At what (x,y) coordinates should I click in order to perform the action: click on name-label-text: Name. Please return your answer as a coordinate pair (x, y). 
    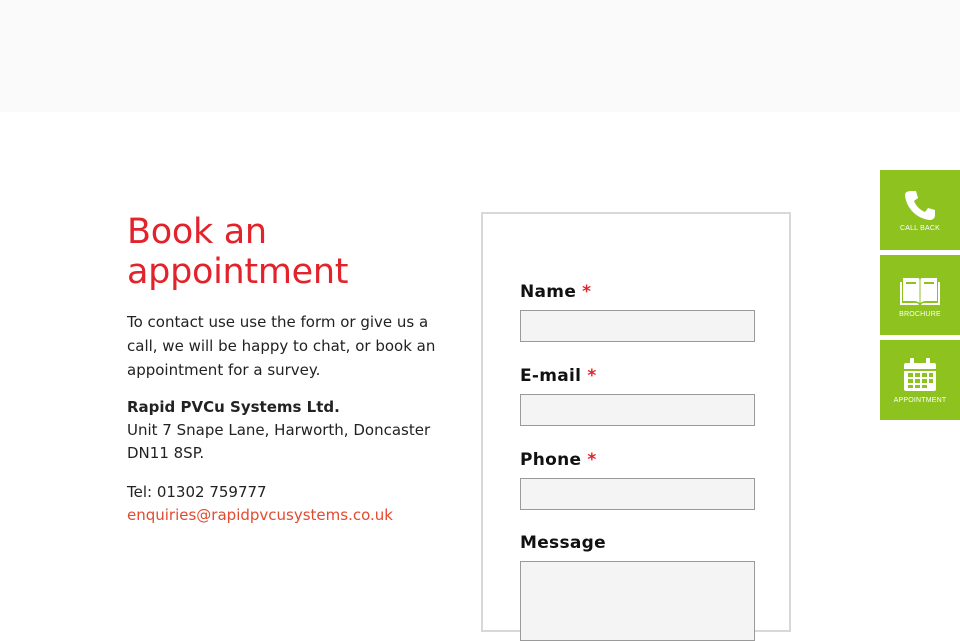
    Looking at the image, I should click on (548, 292).